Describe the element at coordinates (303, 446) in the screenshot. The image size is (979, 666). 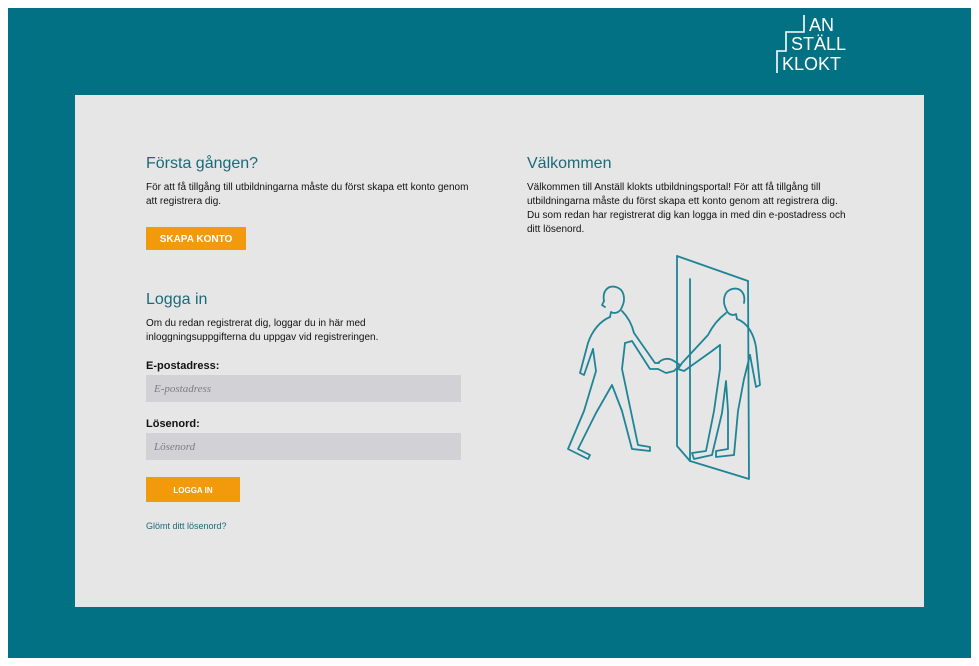
I see `password-field` at that location.